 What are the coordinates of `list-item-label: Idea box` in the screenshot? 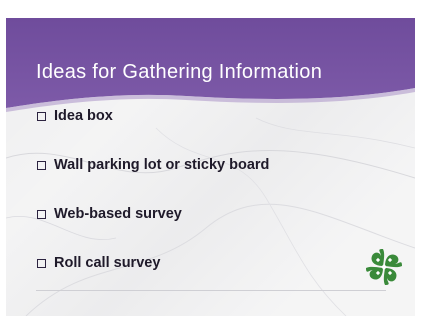 It's located at (83, 116).